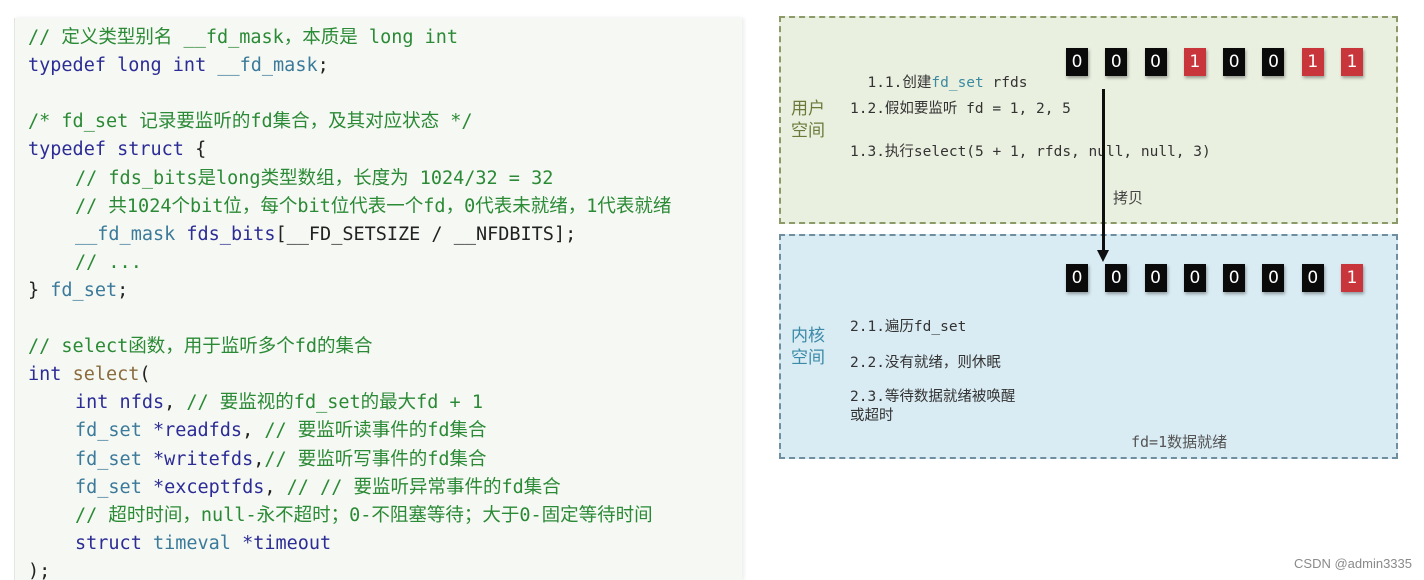  What do you see at coordinates (960, 109) in the screenshot?
I see `user-step-2: 1.2.假如要监听 fd = 1, 2, 5` at bounding box center [960, 109].